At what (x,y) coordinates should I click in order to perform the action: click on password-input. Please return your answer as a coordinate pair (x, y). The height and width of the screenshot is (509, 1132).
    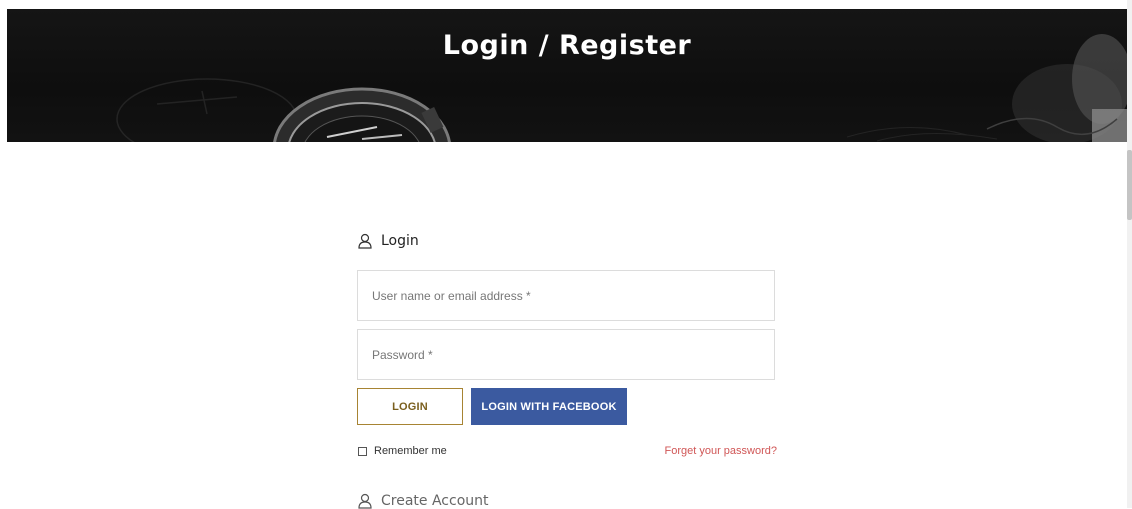
    Looking at the image, I should click on (566, 354).